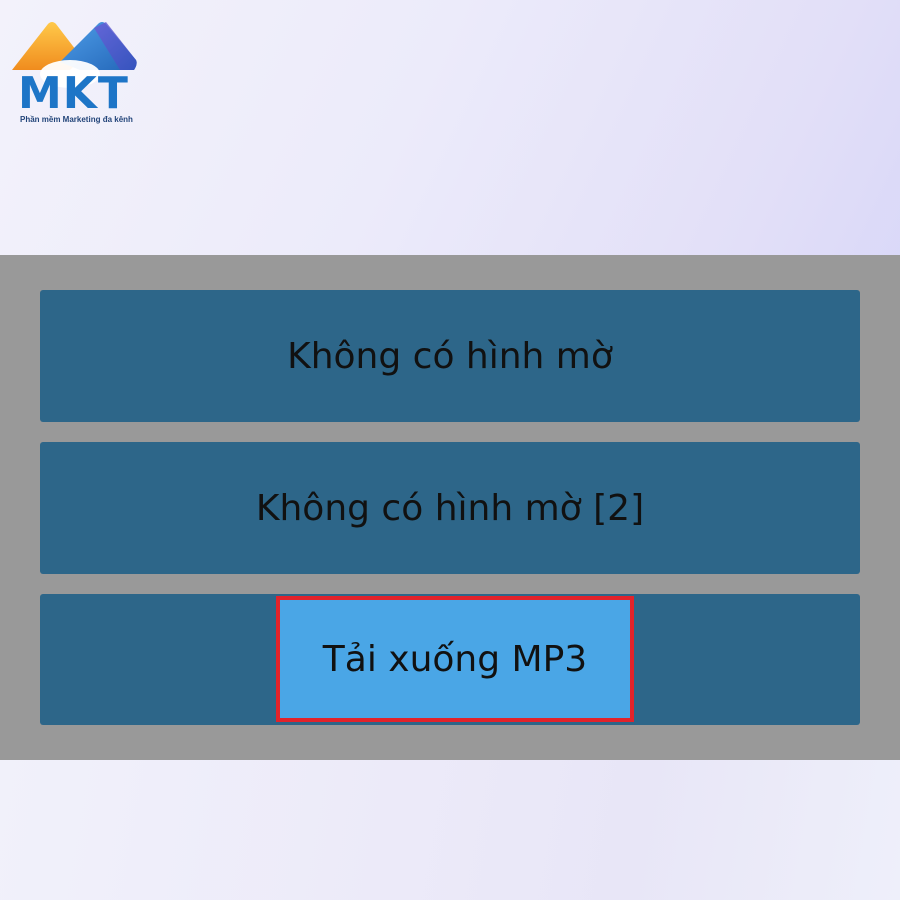 The image size is (900, 900). I want to click on download-mp3-button: Tải xuống MP3, so click(455, 659).